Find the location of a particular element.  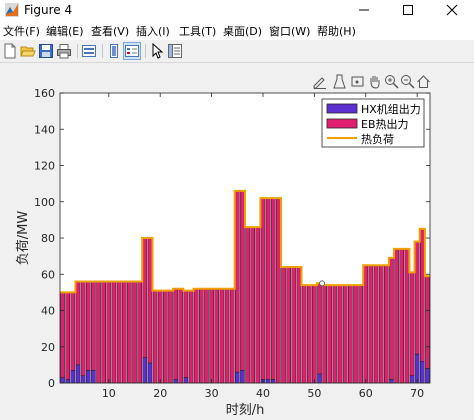

chart-tick-label-y: 100 is located at coordinates (44, 202).